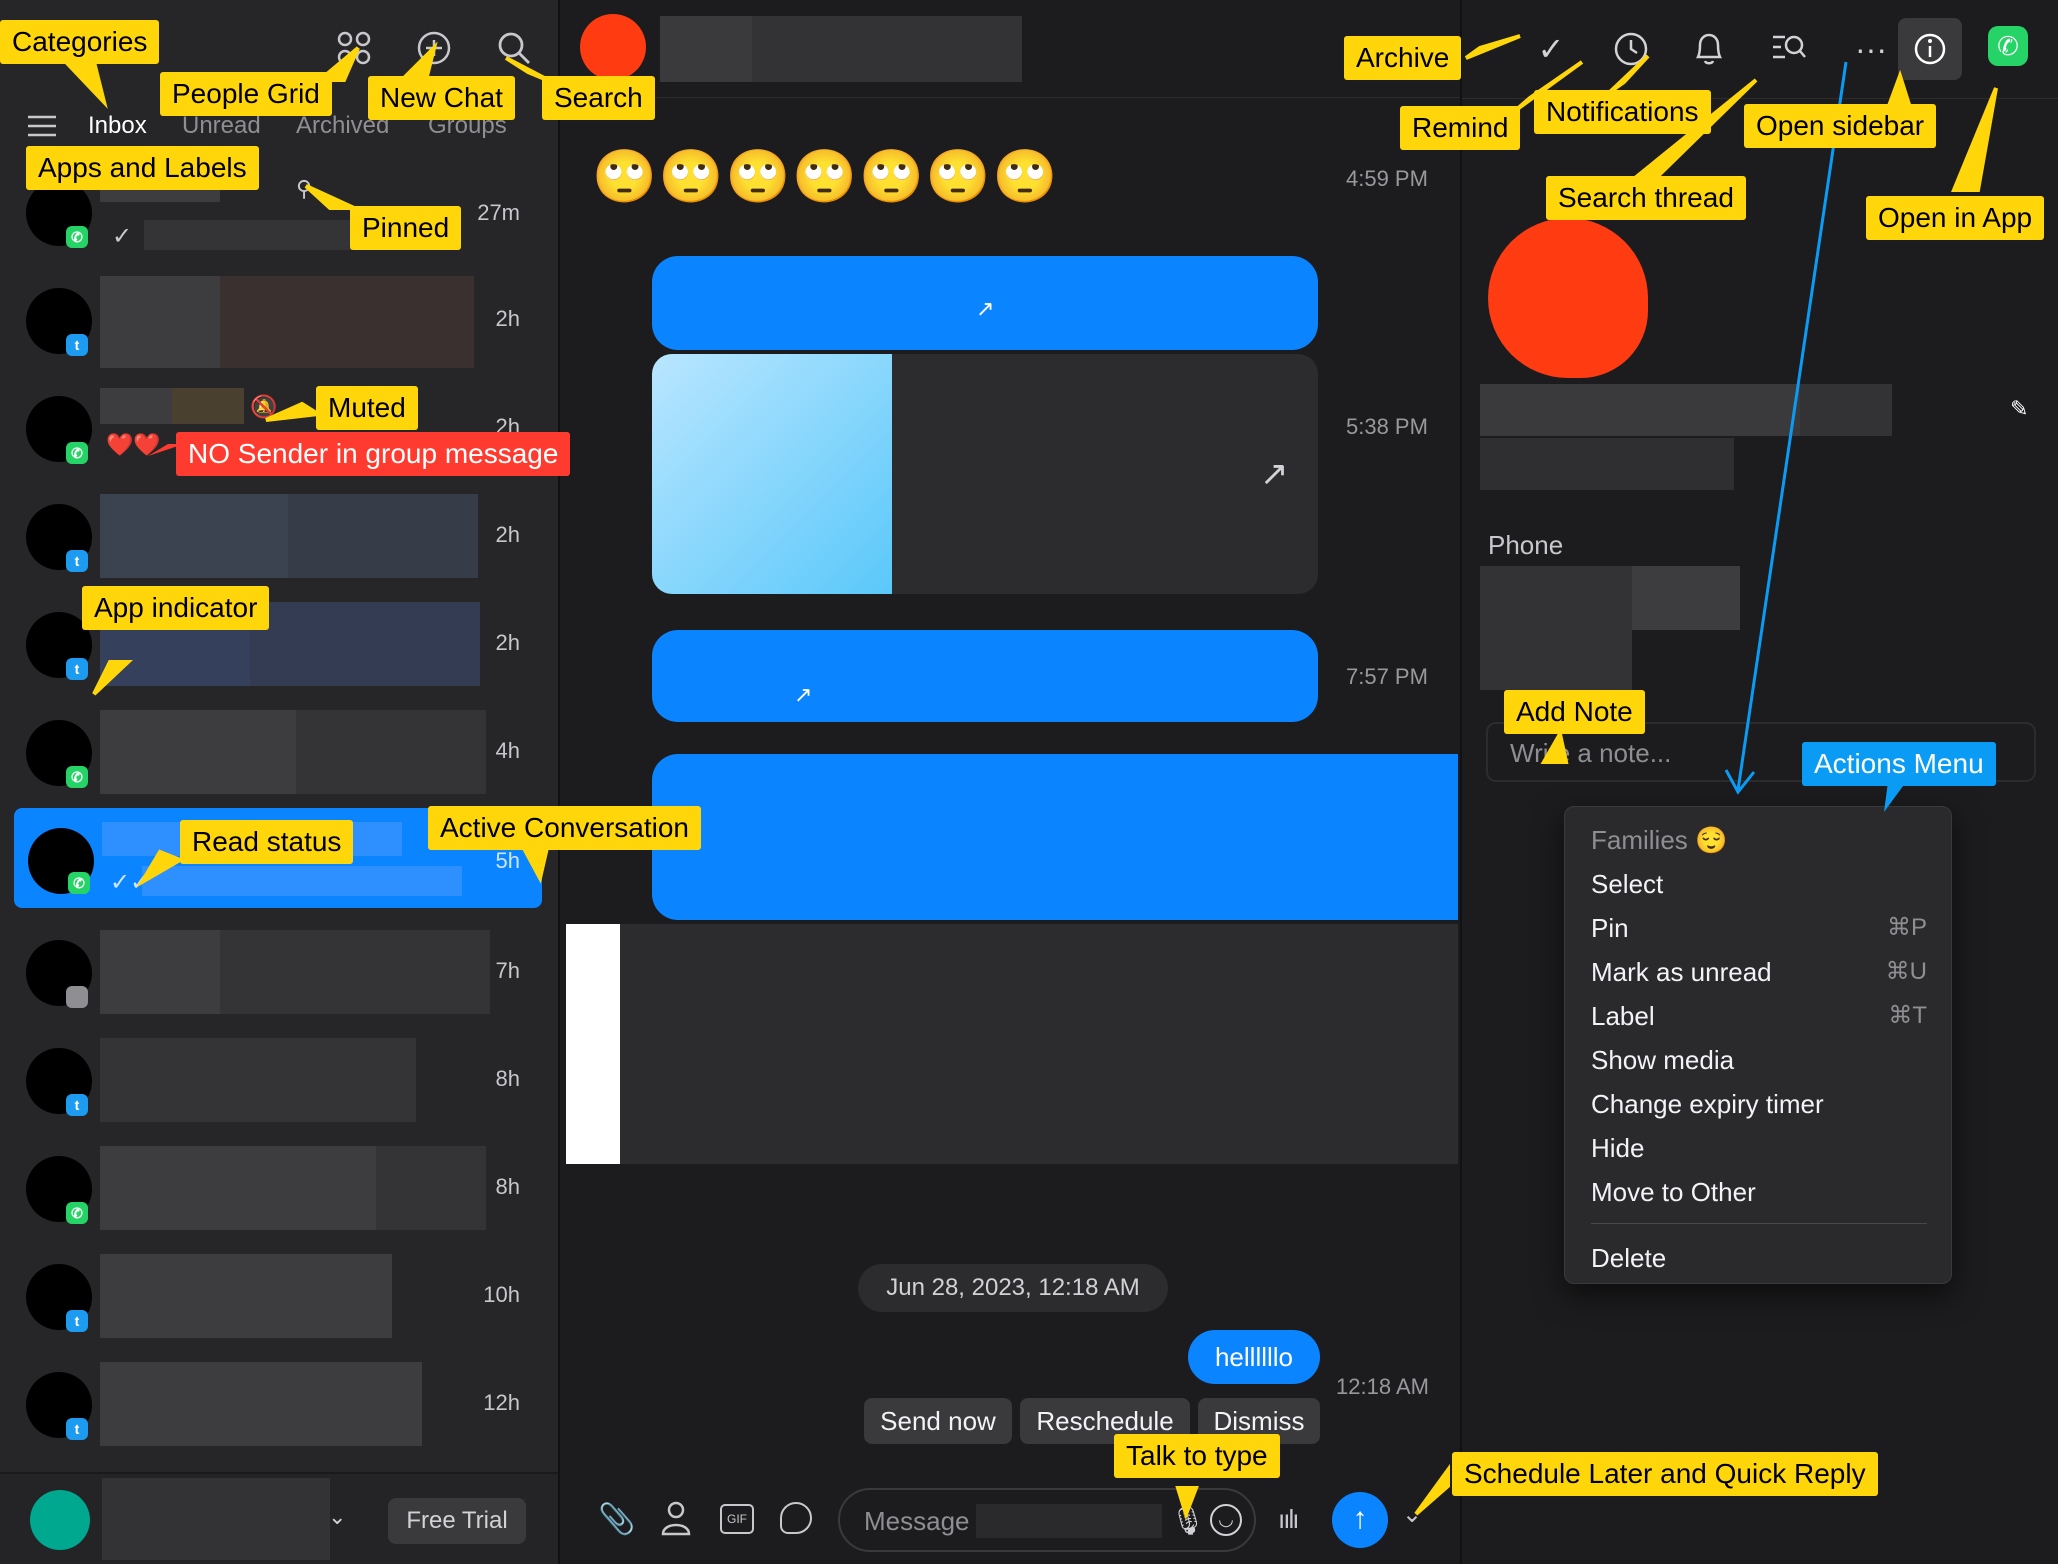 The image size is (2058, 1564). I want to click on remind-clock-icon, so click(1631, 49).